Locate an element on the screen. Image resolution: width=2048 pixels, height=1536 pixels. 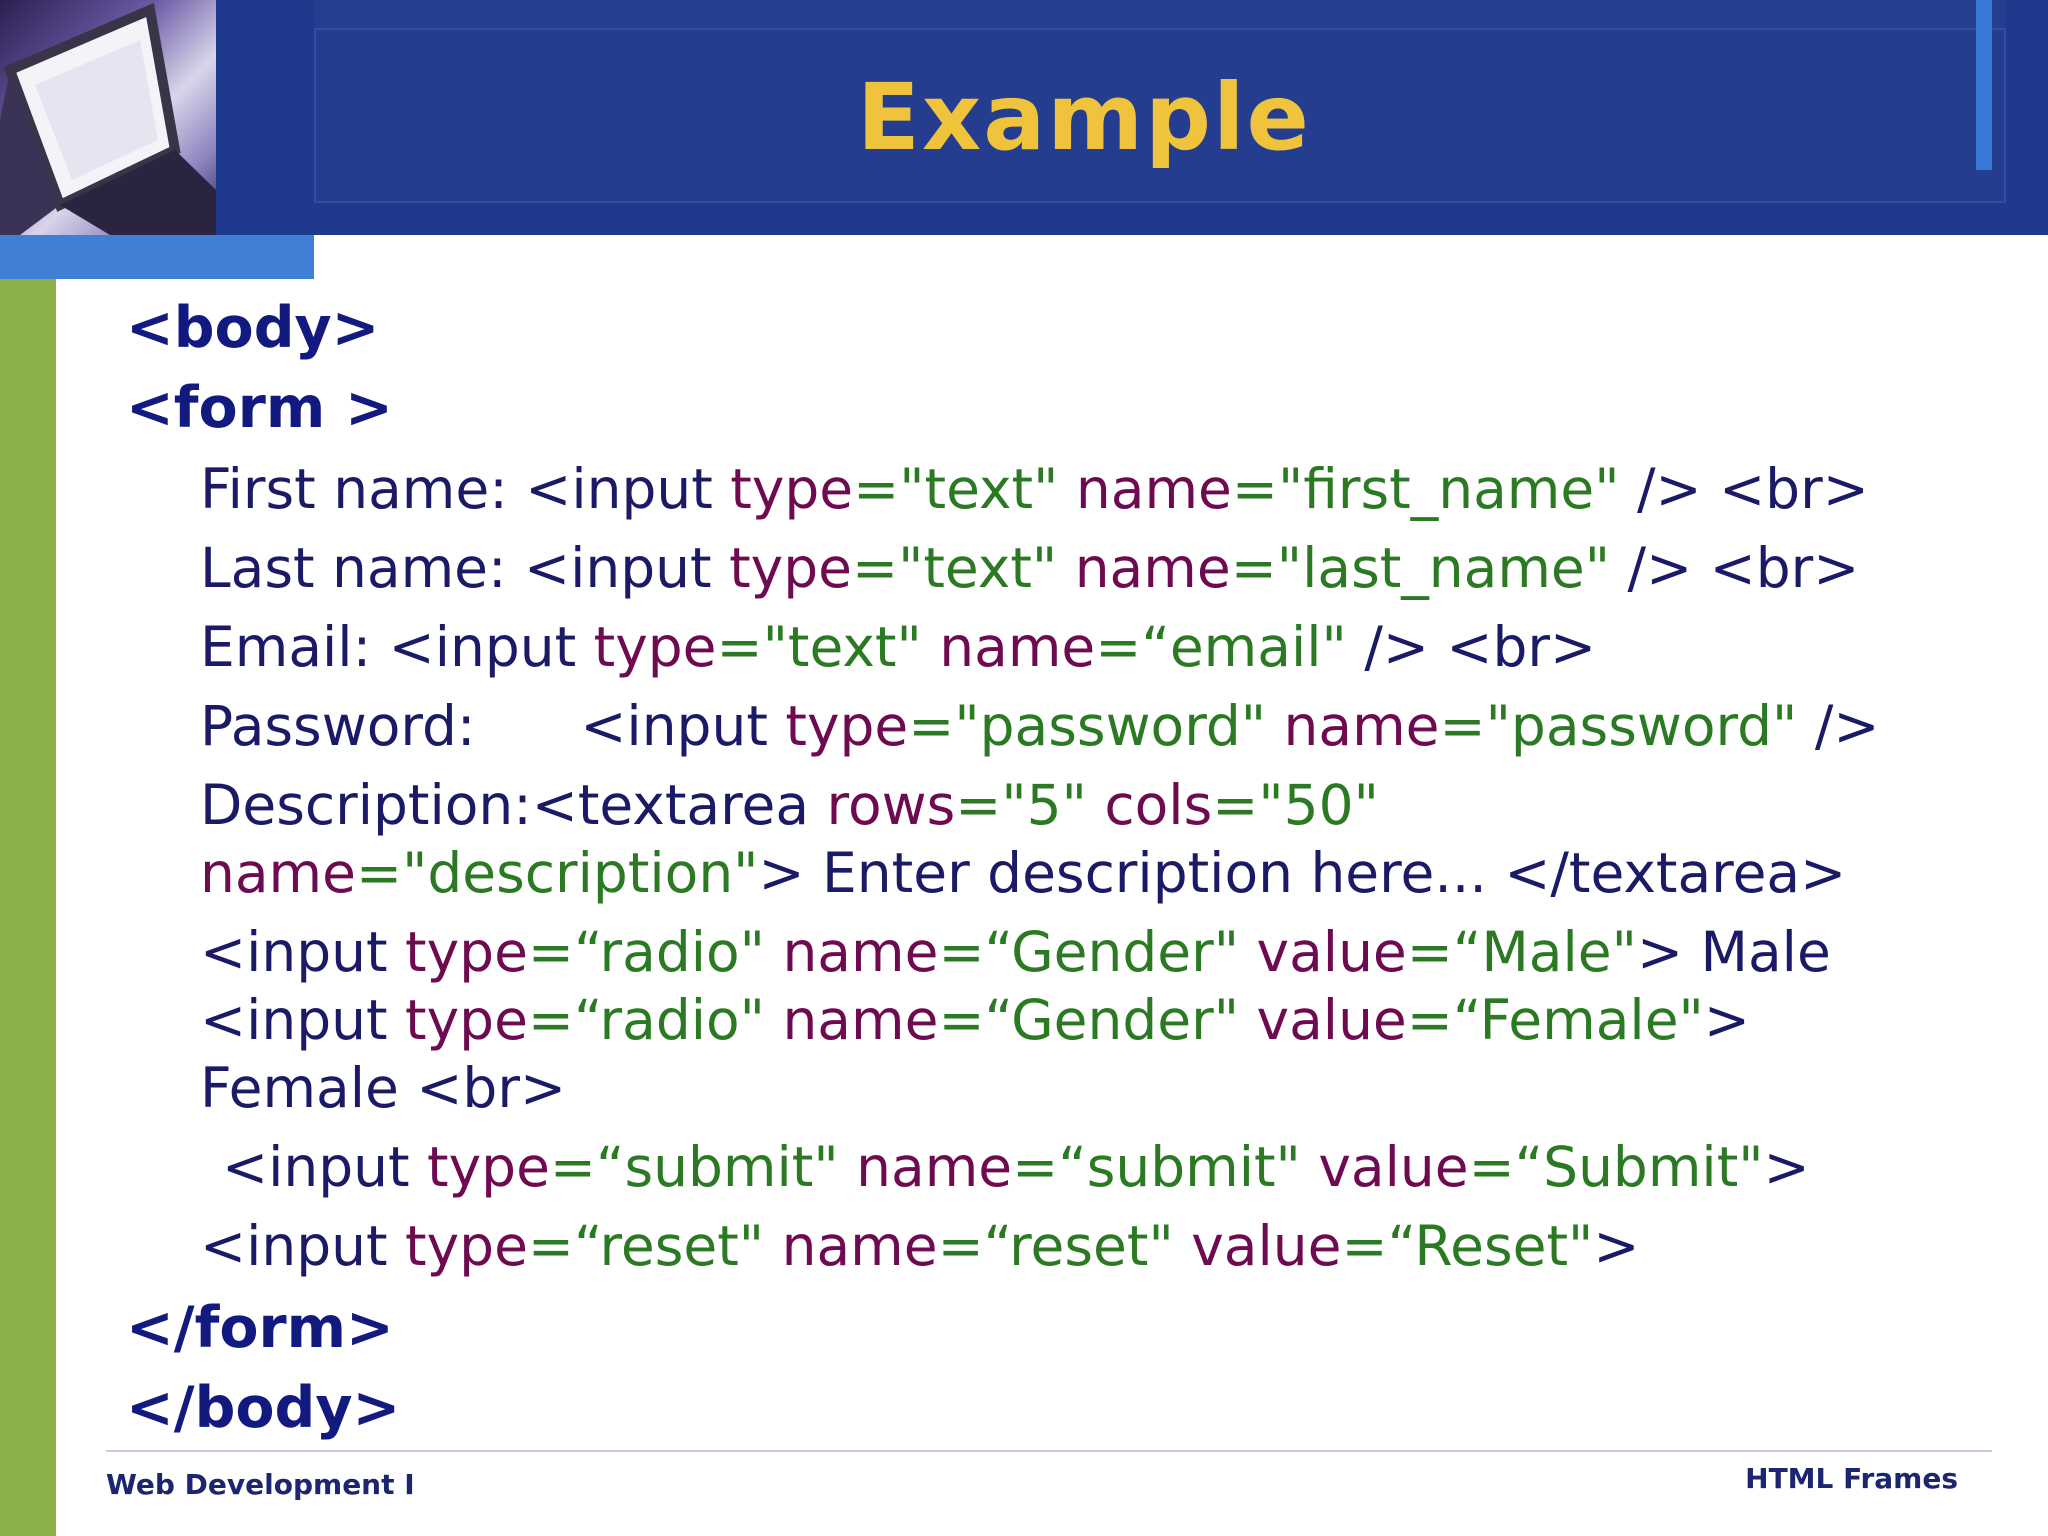
label-text: Female <br> is located at coordinates (383, 1088).